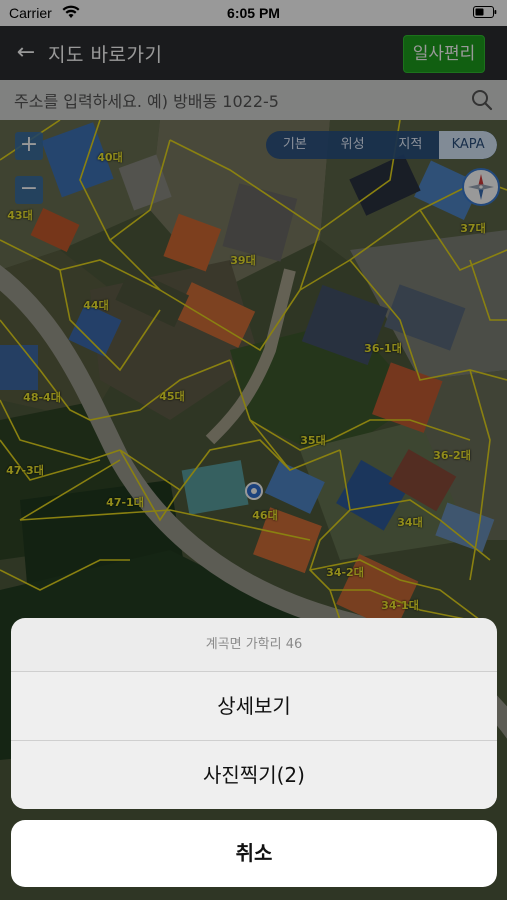 The height and width of the screenshot is (900, 507). Describe the element at coordinates (254, 853) in the screenshot. I see `cancel-button: 취소` at that location.